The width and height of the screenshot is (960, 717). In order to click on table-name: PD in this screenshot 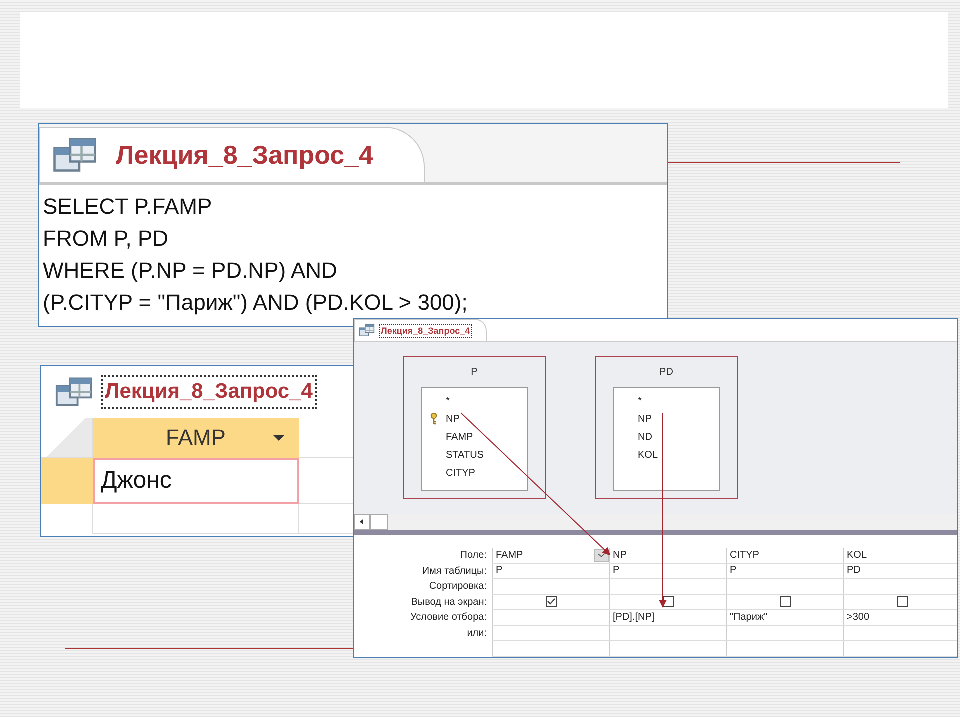, I will do `click(667, 372)`.